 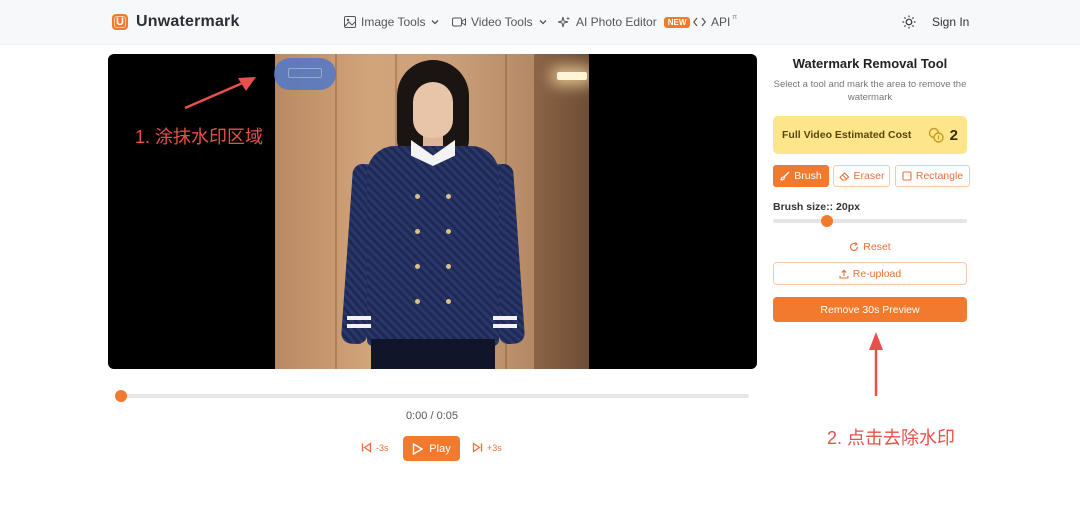 I want to click on play-button: Play, so click(x=431, y=448).